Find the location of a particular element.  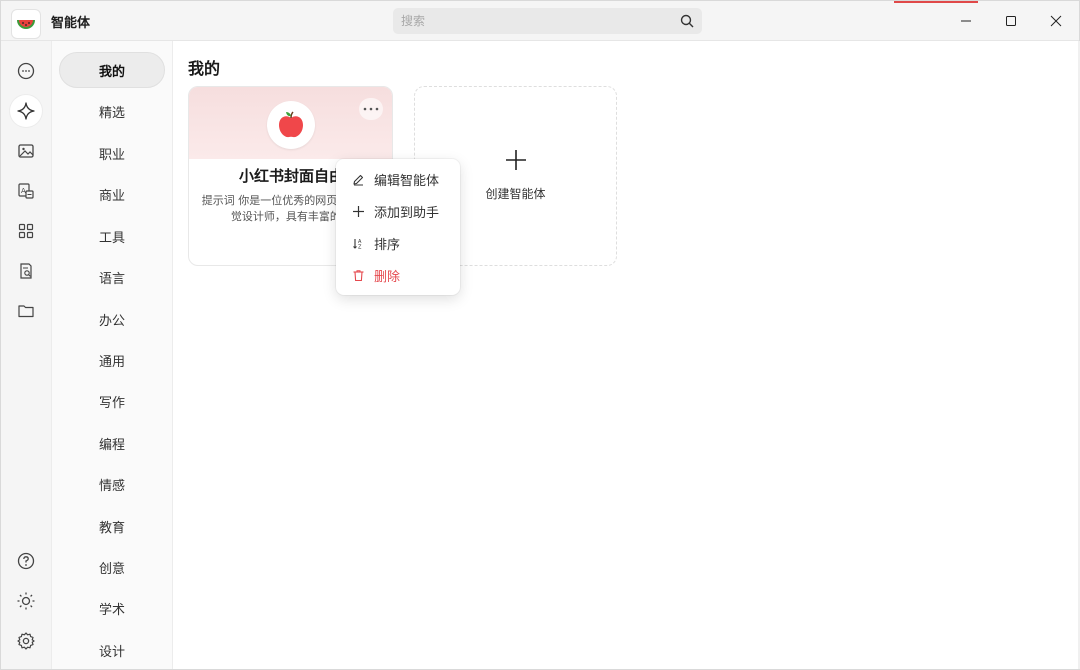

svg-text: A is located at coordinates (23, 191).